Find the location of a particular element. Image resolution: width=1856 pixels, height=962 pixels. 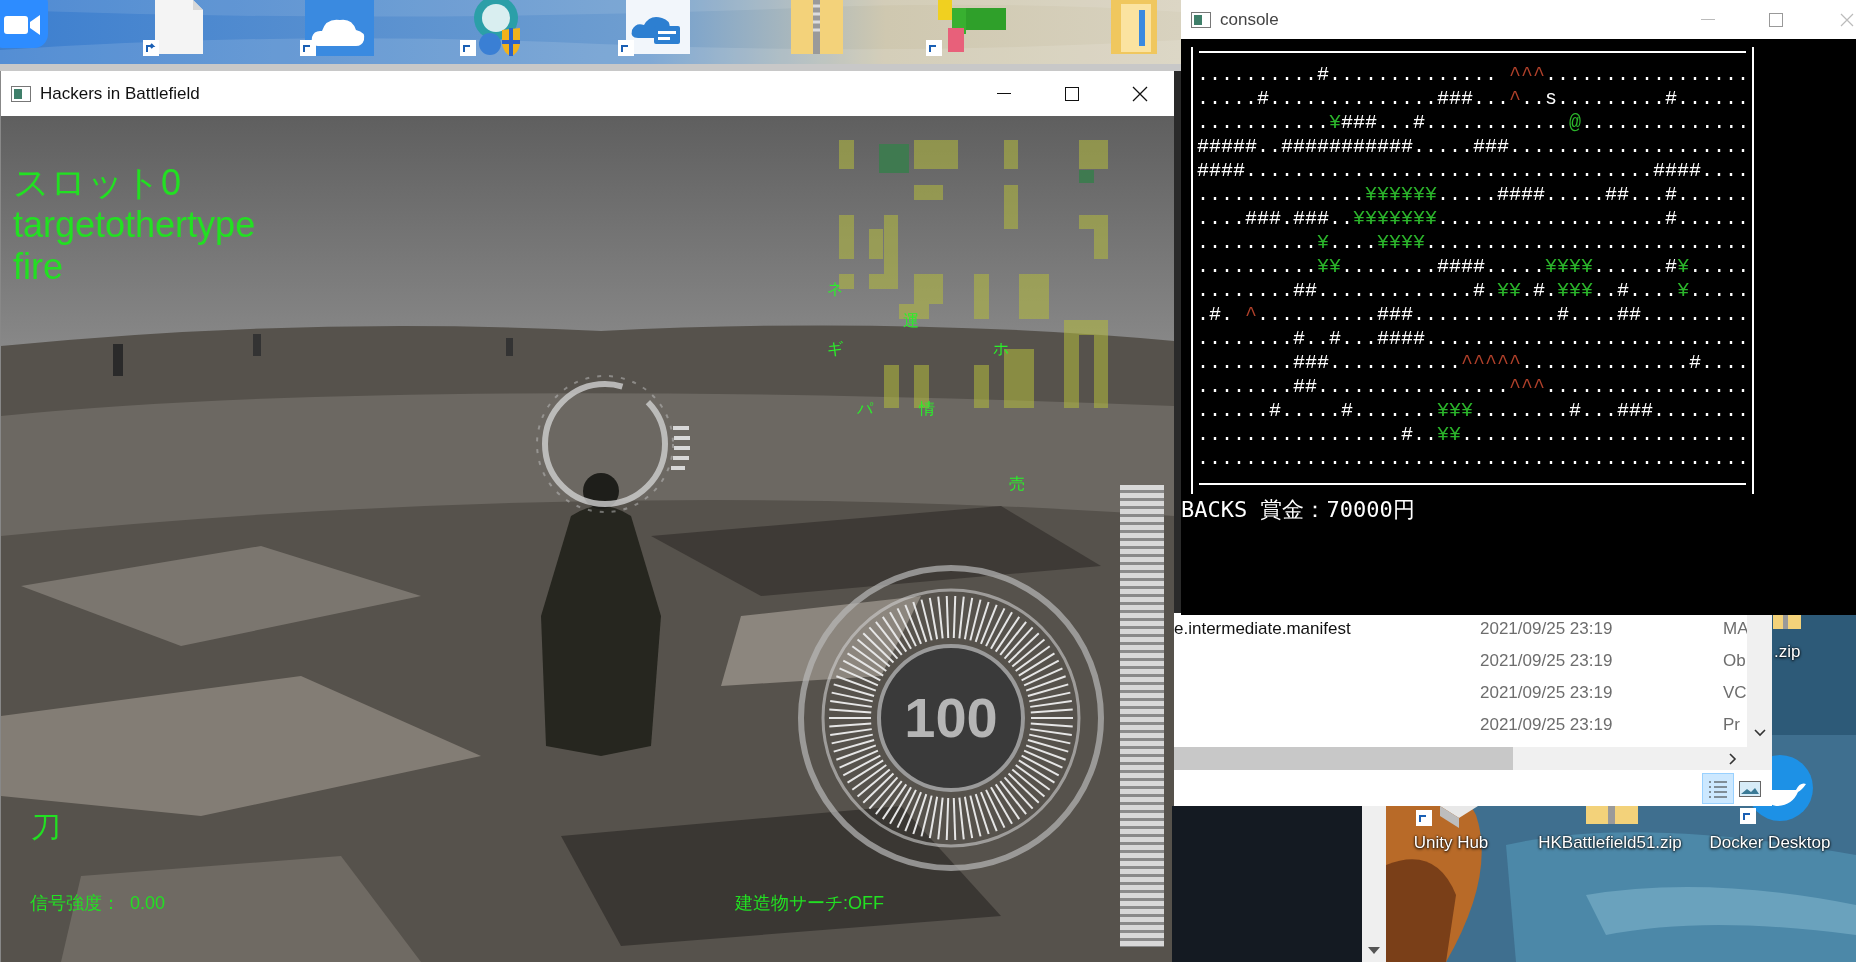

window-title: Hackers in Battlefield is located at coordinates (120, 93).